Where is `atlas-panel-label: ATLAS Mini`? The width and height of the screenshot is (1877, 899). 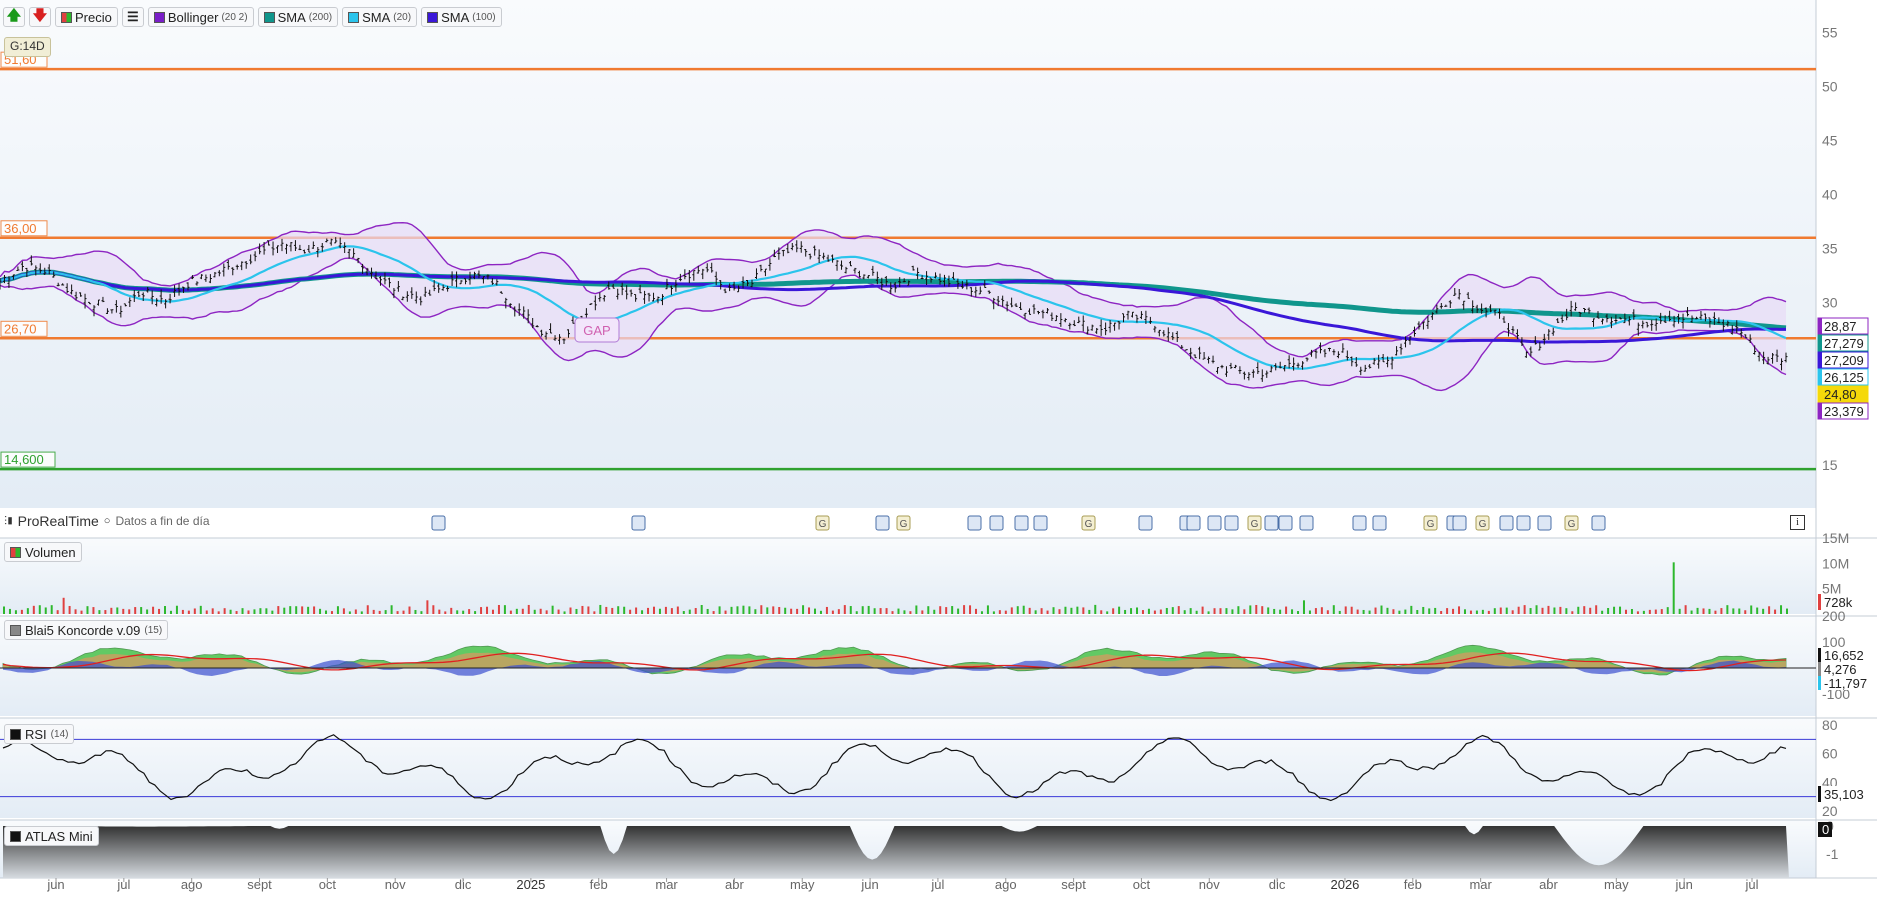
atlas-panel-label: ATLAS Mini is located at coordinates (51, 836).